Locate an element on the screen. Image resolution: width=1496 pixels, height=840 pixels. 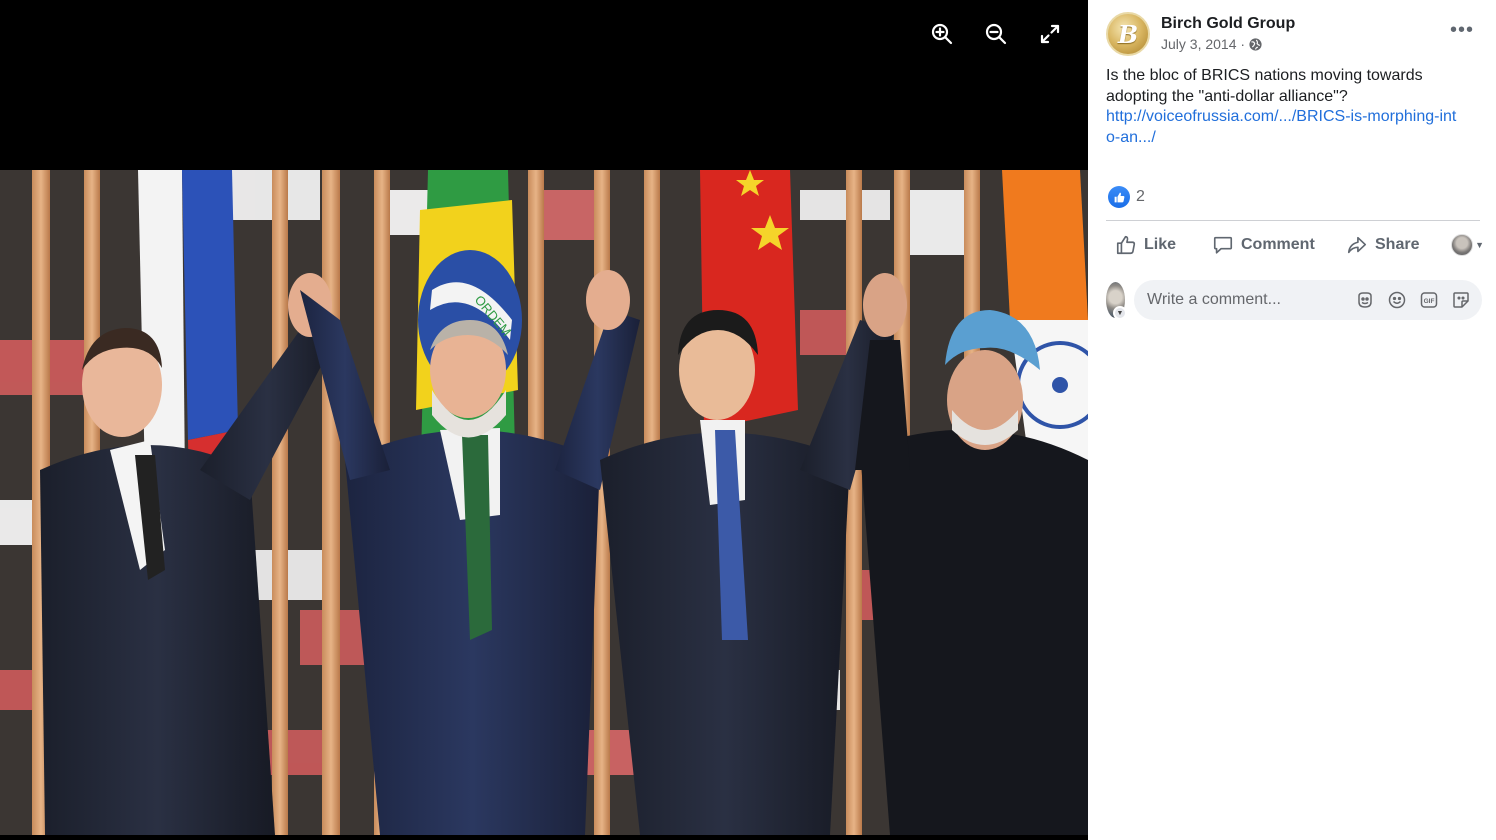
comment-label: Comment is located at coordinates (1278, 244).